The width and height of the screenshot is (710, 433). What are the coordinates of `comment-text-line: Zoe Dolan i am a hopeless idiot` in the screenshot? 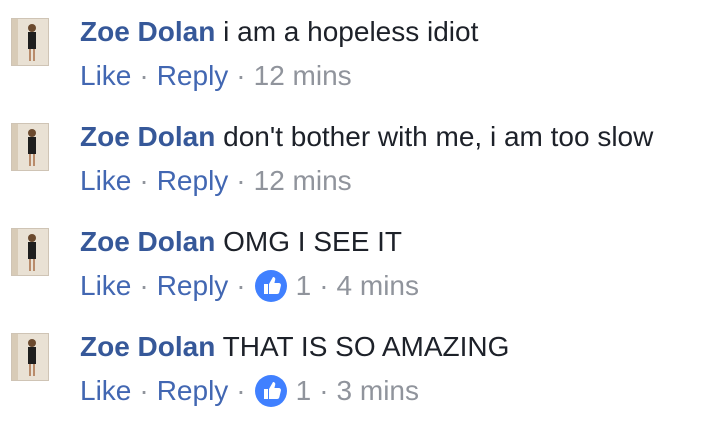 It's located at (279, 32).